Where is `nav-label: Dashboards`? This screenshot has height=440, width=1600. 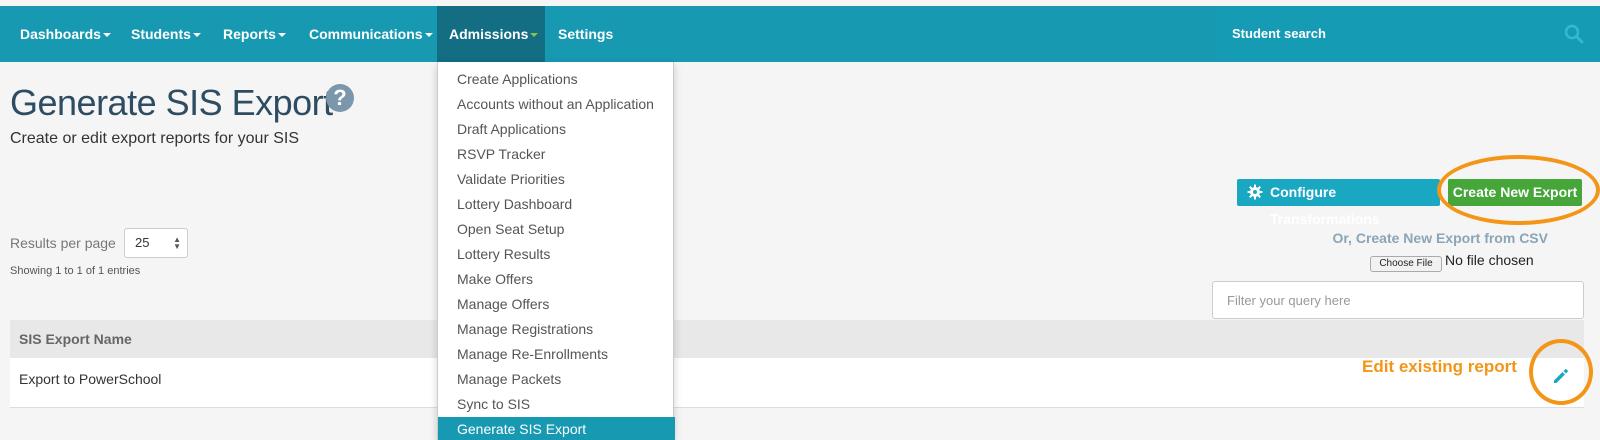 nav-label: Dashboards is located at coordinates (60, 34).